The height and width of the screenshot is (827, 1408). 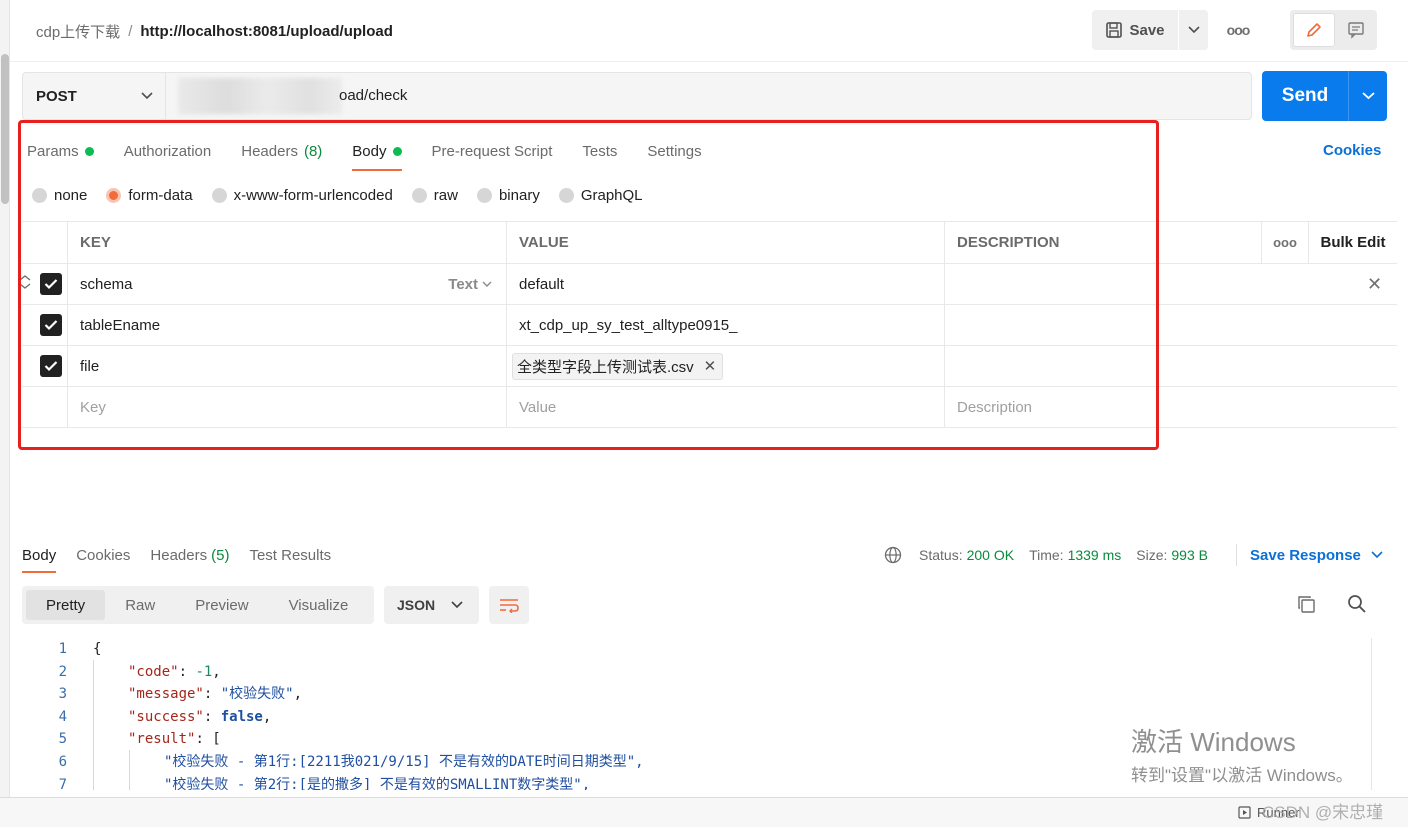 What do you see at coordinates (1306, 604) in the screenshot?
I see `copy-icon` at bounding box center [1306, 604].